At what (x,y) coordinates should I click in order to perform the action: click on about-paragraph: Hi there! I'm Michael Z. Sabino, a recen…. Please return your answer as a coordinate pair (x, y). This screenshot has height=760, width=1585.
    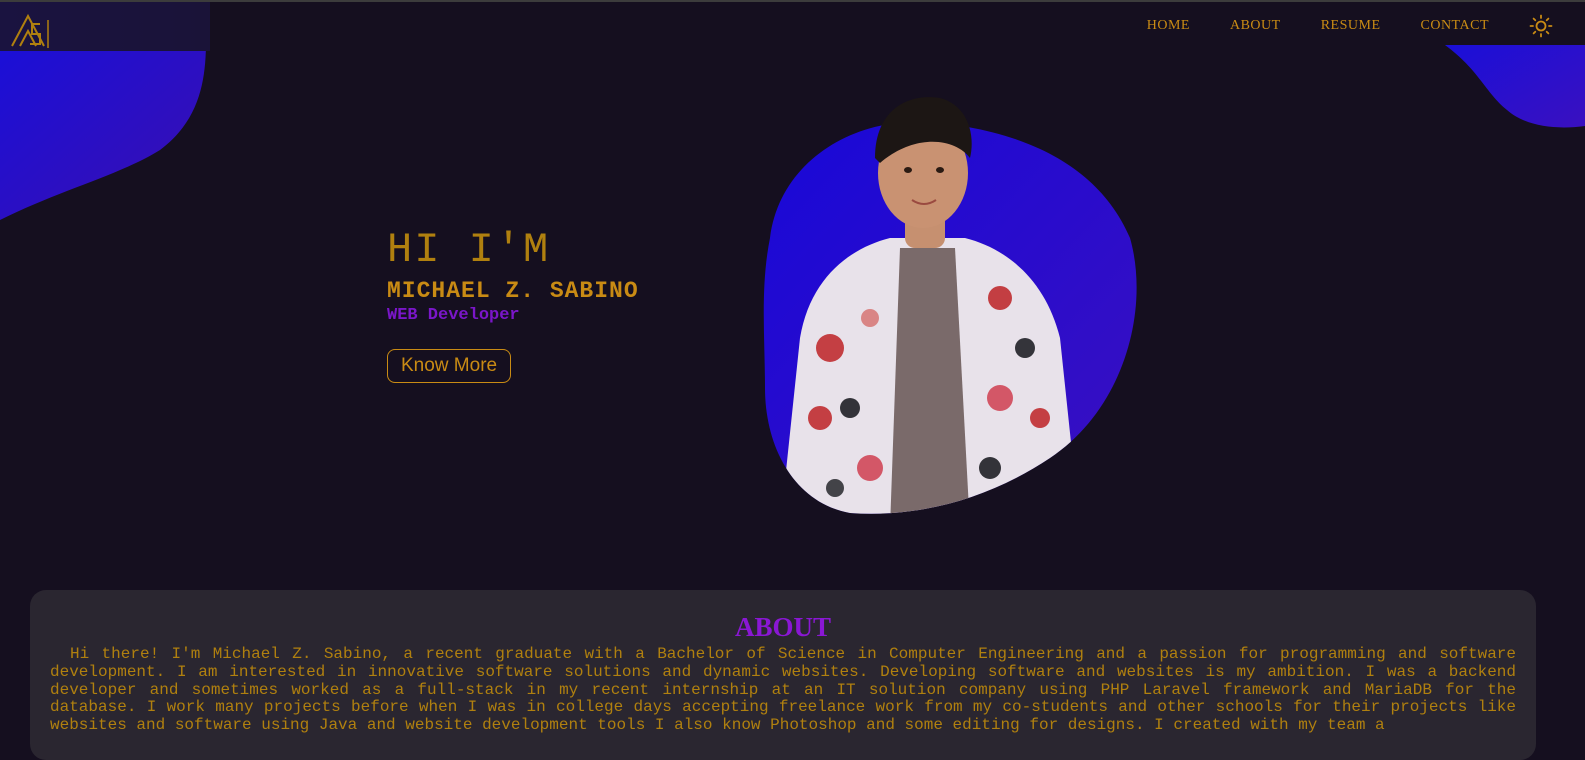
    Looking at the image, I should click on (783, 690).